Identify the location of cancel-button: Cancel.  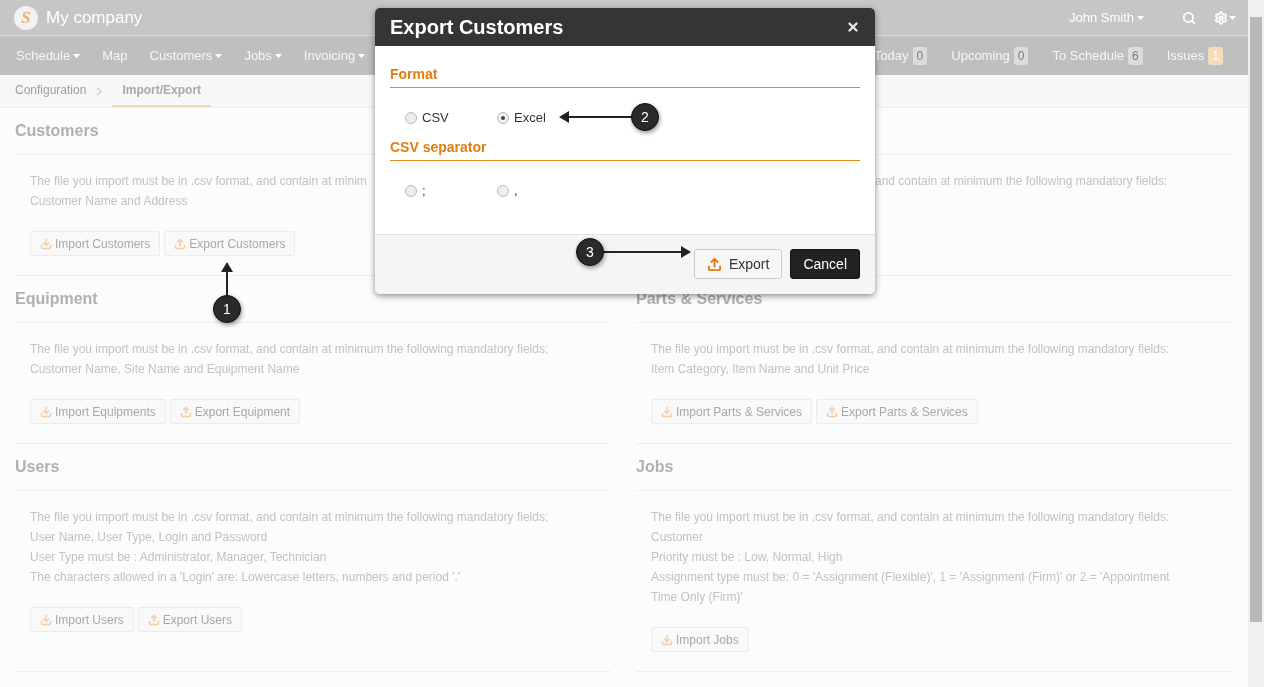
(825, 264).